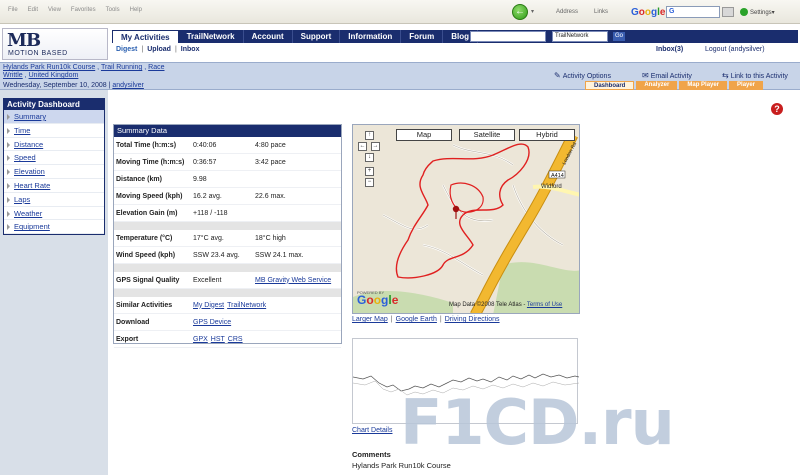  Describe the element at coordinates (54, 227) in the screenshot. I see `sidebar-item-equipment: Equipment` at that location.